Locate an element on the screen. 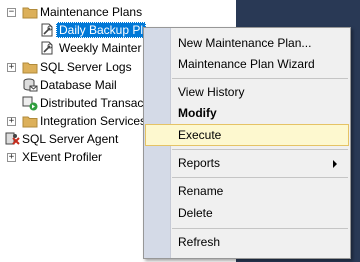  tree-label: SQL Server Agent is located at coordinates (70, 139).